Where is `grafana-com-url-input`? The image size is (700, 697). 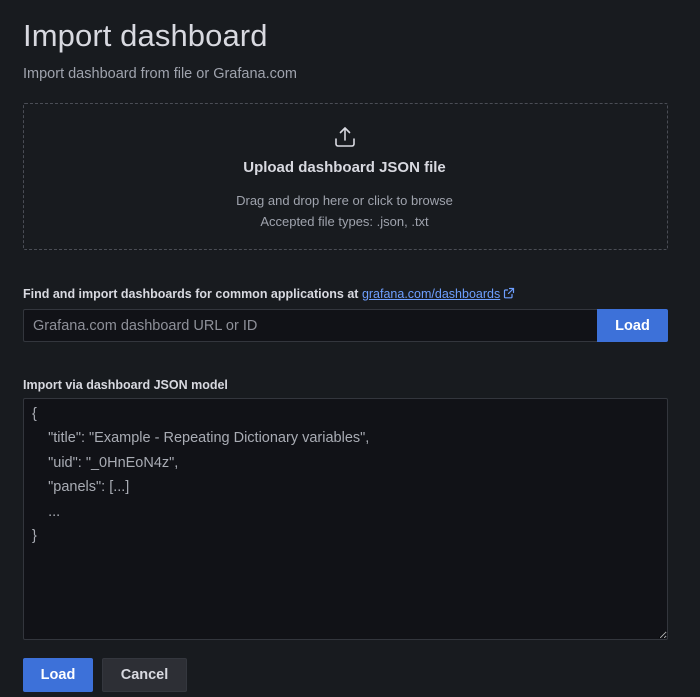
grafana-com-url-input is located at coordinates (310, 325).